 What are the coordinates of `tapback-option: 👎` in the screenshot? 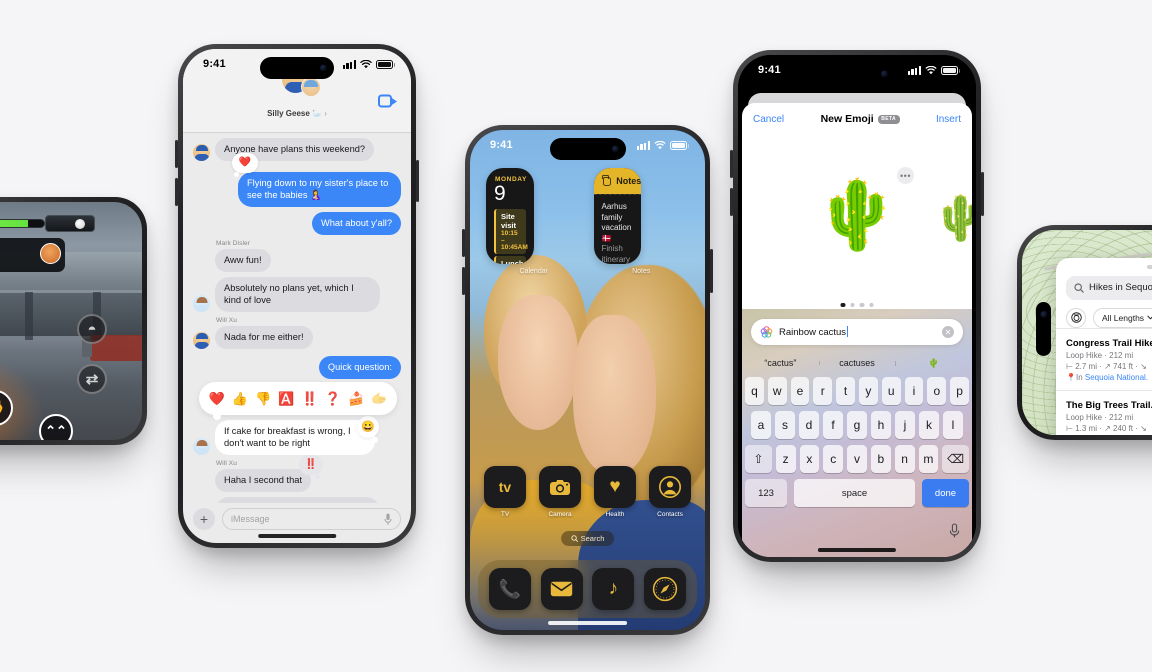 It's located at (263, 398).